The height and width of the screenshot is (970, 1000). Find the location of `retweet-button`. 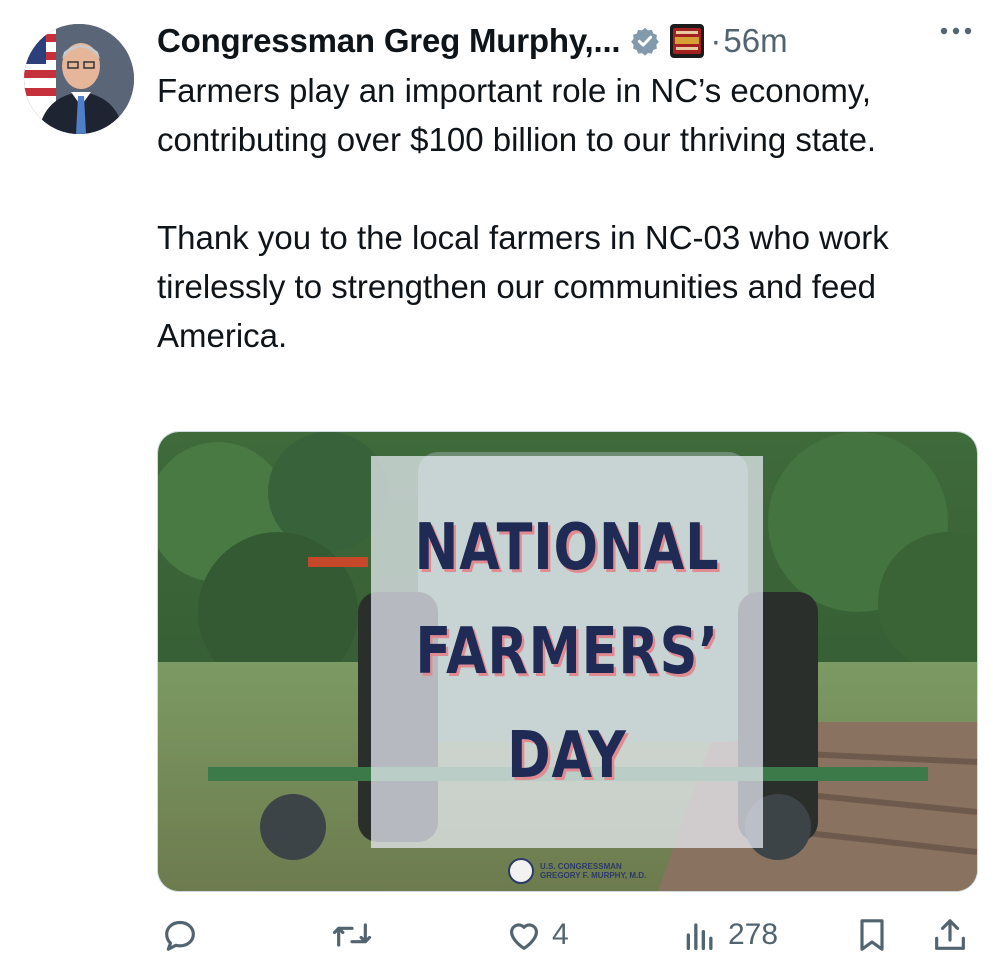

retweet-button is located at coordinates (356, 935).